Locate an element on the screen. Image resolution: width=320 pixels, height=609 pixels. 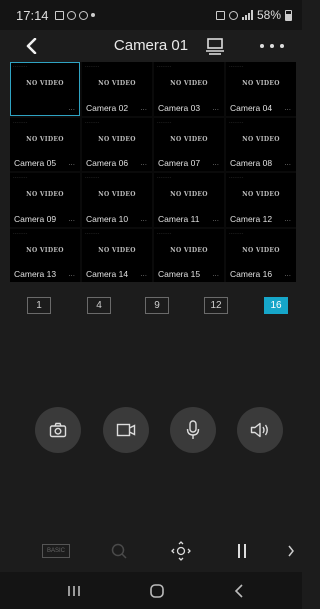
basic-mode-button: BASIC is located at coordinates (56, 551).